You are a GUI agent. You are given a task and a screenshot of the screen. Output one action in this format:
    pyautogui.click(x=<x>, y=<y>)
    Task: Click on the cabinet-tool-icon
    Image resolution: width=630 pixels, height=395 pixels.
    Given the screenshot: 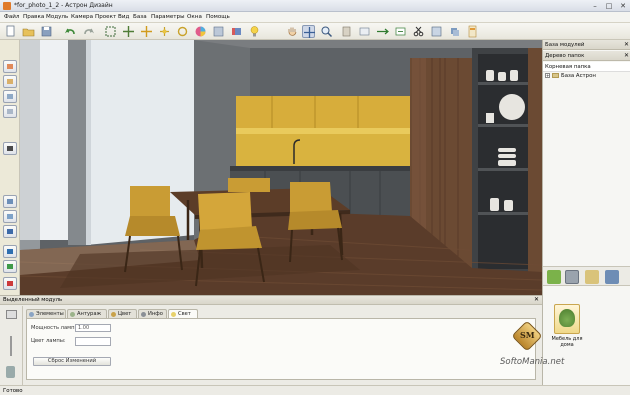 What is the action you would take?
    pyautogui.click(x=10, y=148)
    